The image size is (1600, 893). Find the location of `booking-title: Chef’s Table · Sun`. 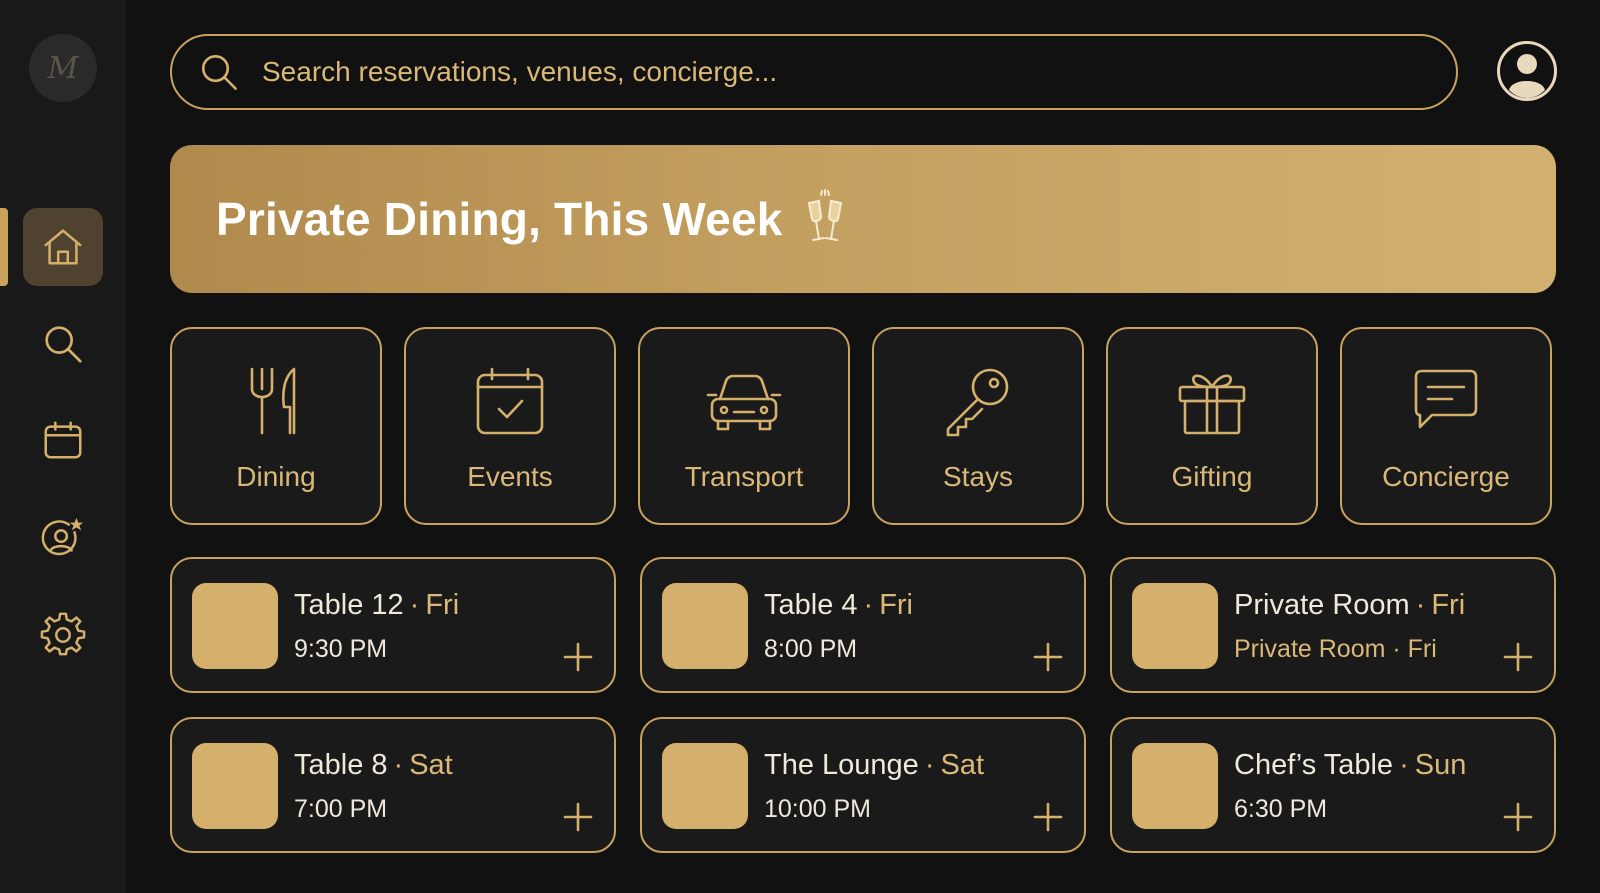

booking-title: Chef’s Table · Sun is located at coordinates (1350, 765).